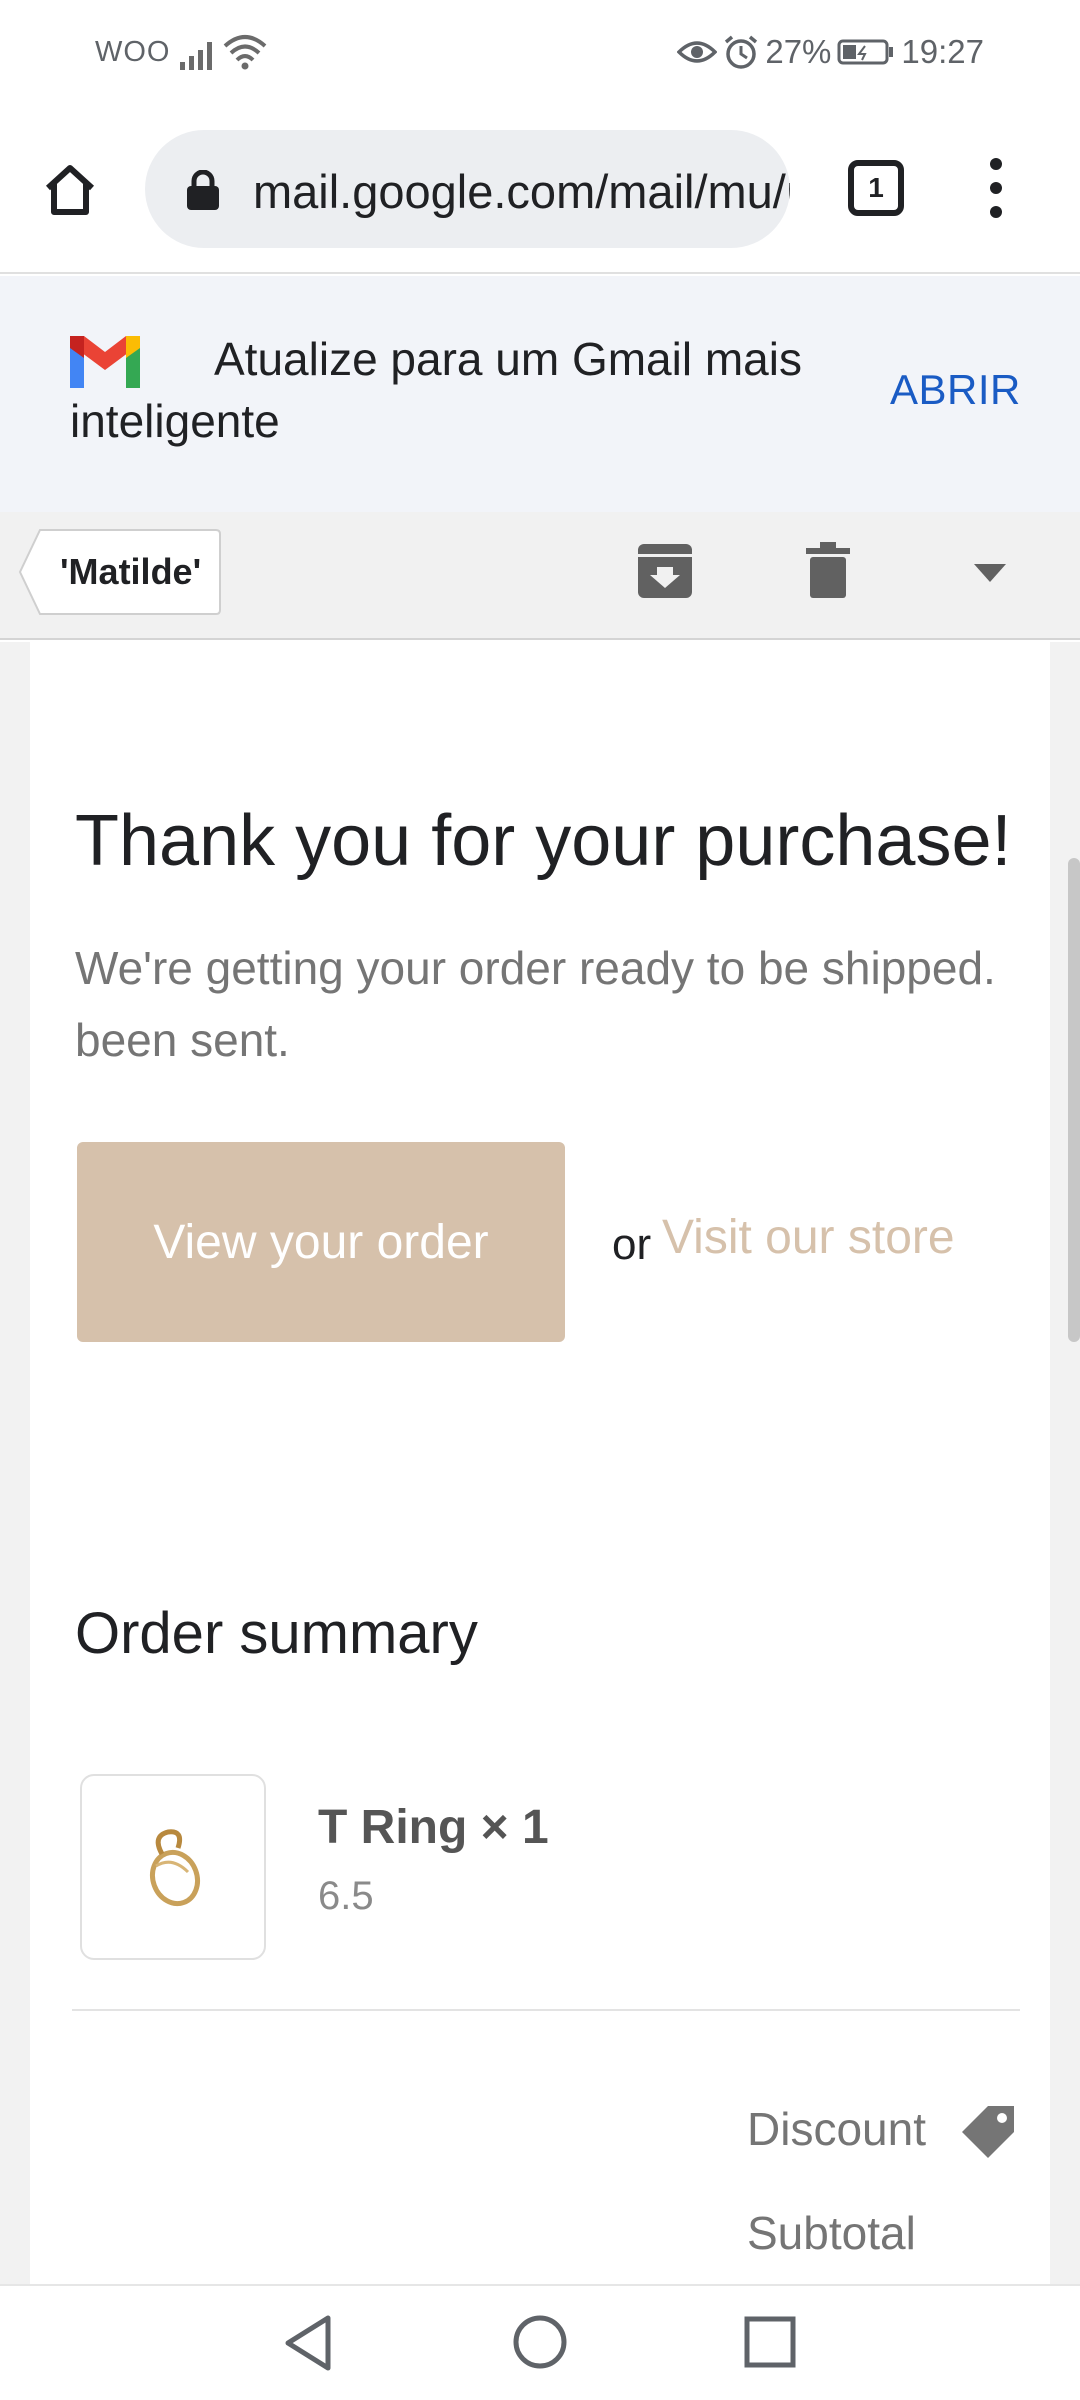 Image resolution: width=1080 pixels, height=2400 pixels. I want to click on browser-address-bar: mail.google.com/mail/mu/mp 1, so click(540, 187).